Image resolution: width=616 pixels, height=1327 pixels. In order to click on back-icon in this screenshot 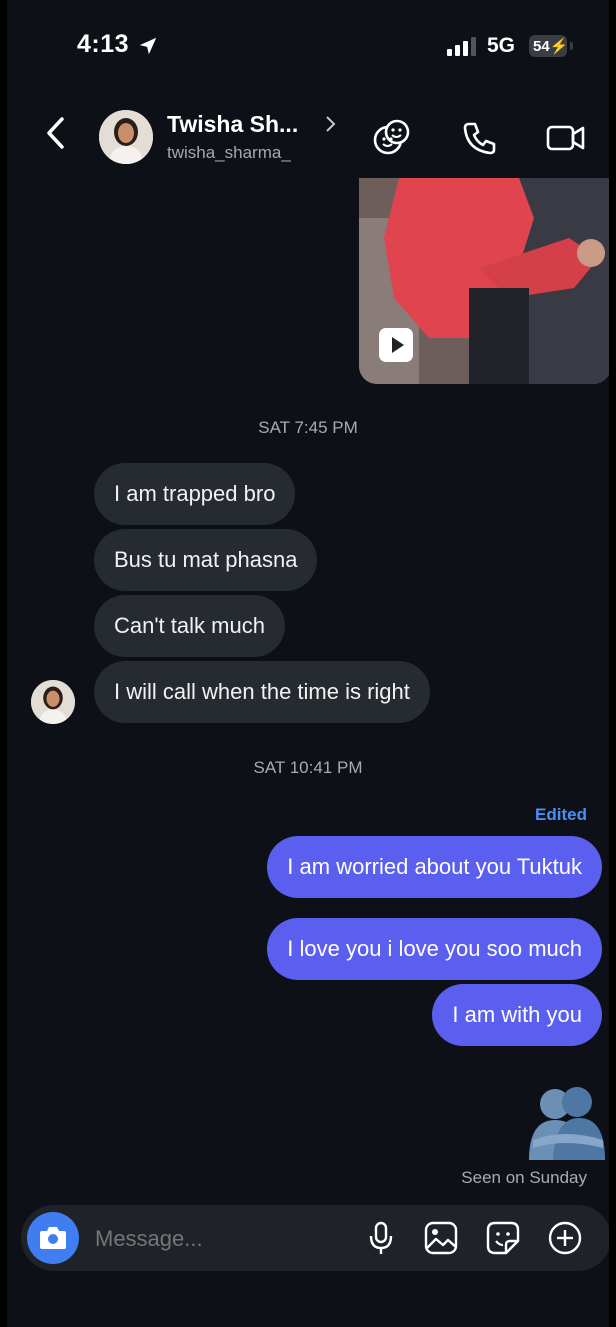, I will do `click(56, 133)`.